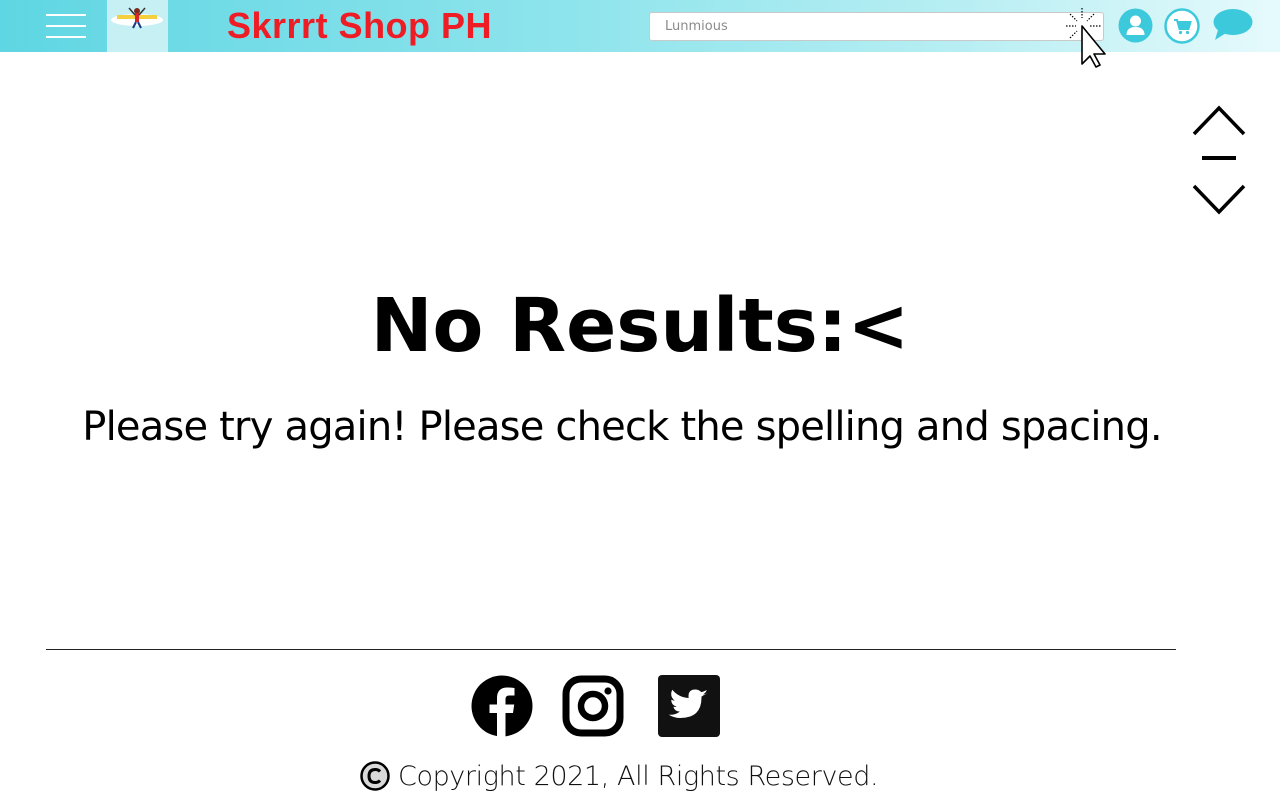 The image size is (1280, 800). I want to click on chevron-up-icon, so click(1219, 121).